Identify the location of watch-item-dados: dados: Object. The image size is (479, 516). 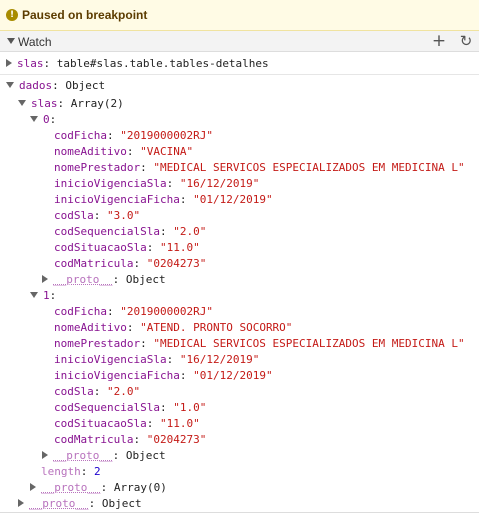
(55, 86).